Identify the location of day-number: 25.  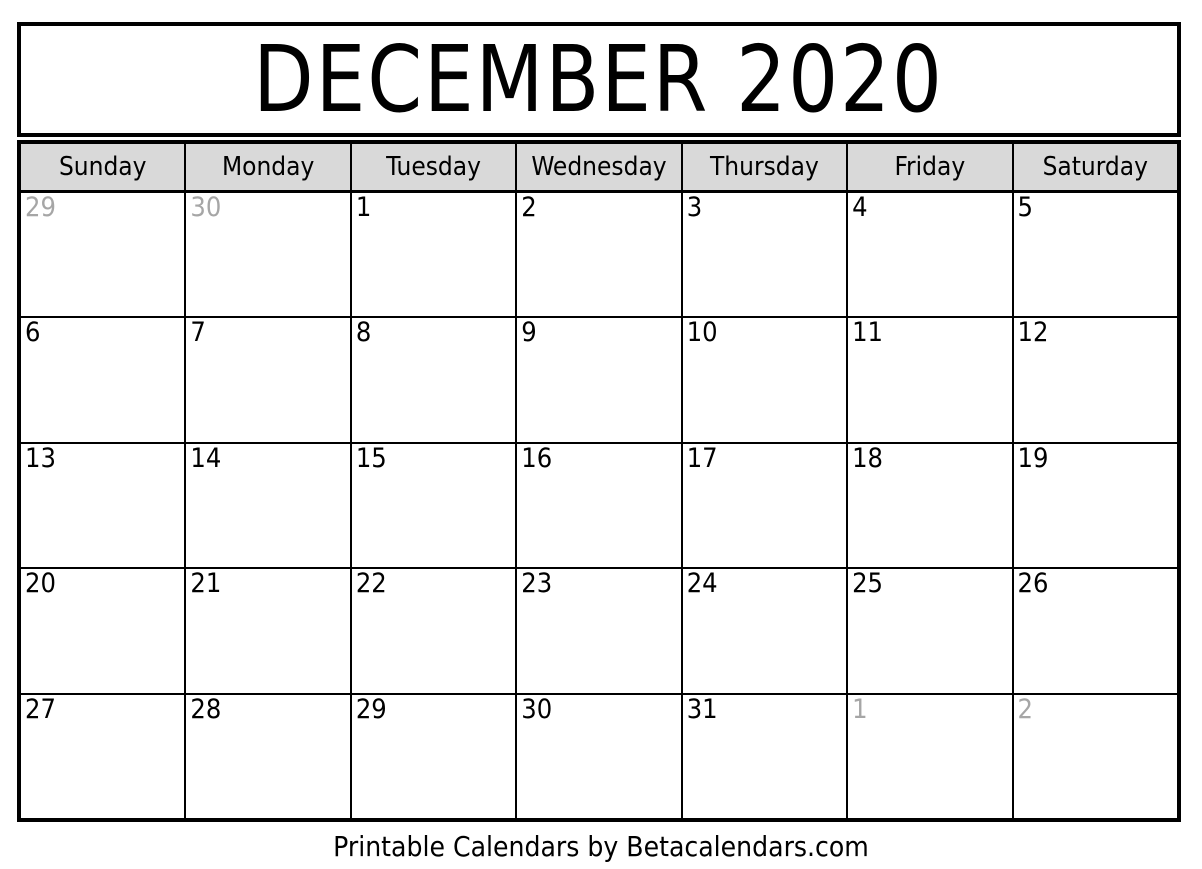
(868, 584).